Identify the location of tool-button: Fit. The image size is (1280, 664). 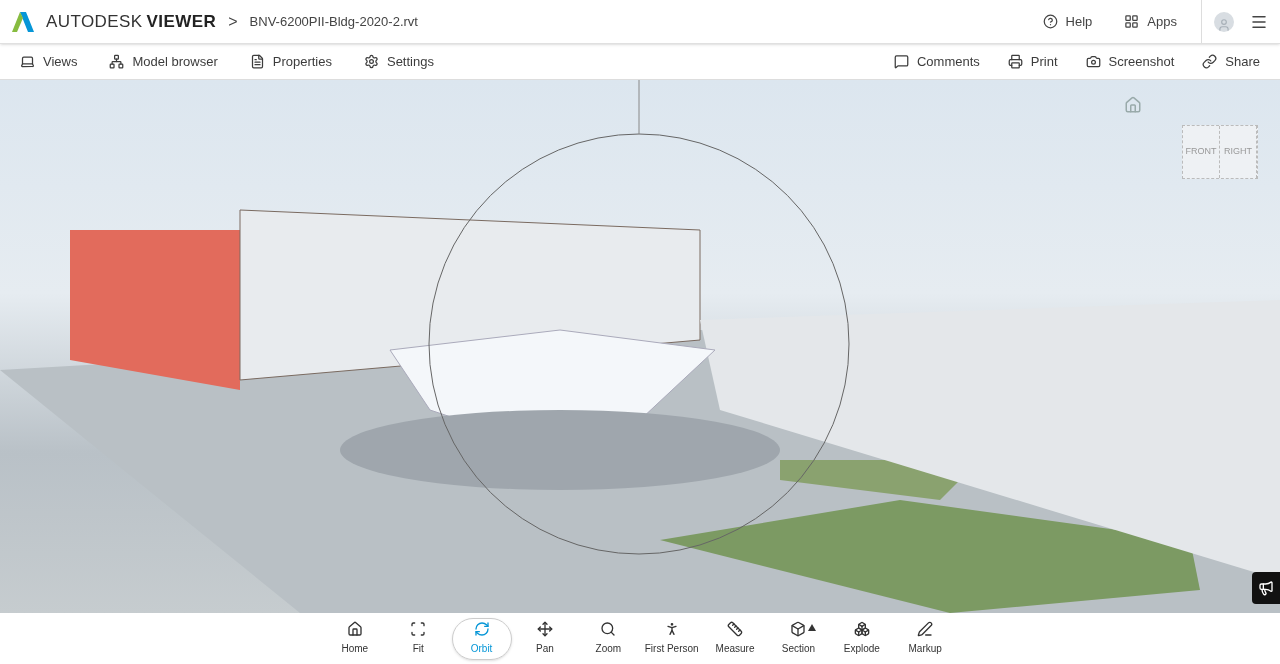
(418, 638).